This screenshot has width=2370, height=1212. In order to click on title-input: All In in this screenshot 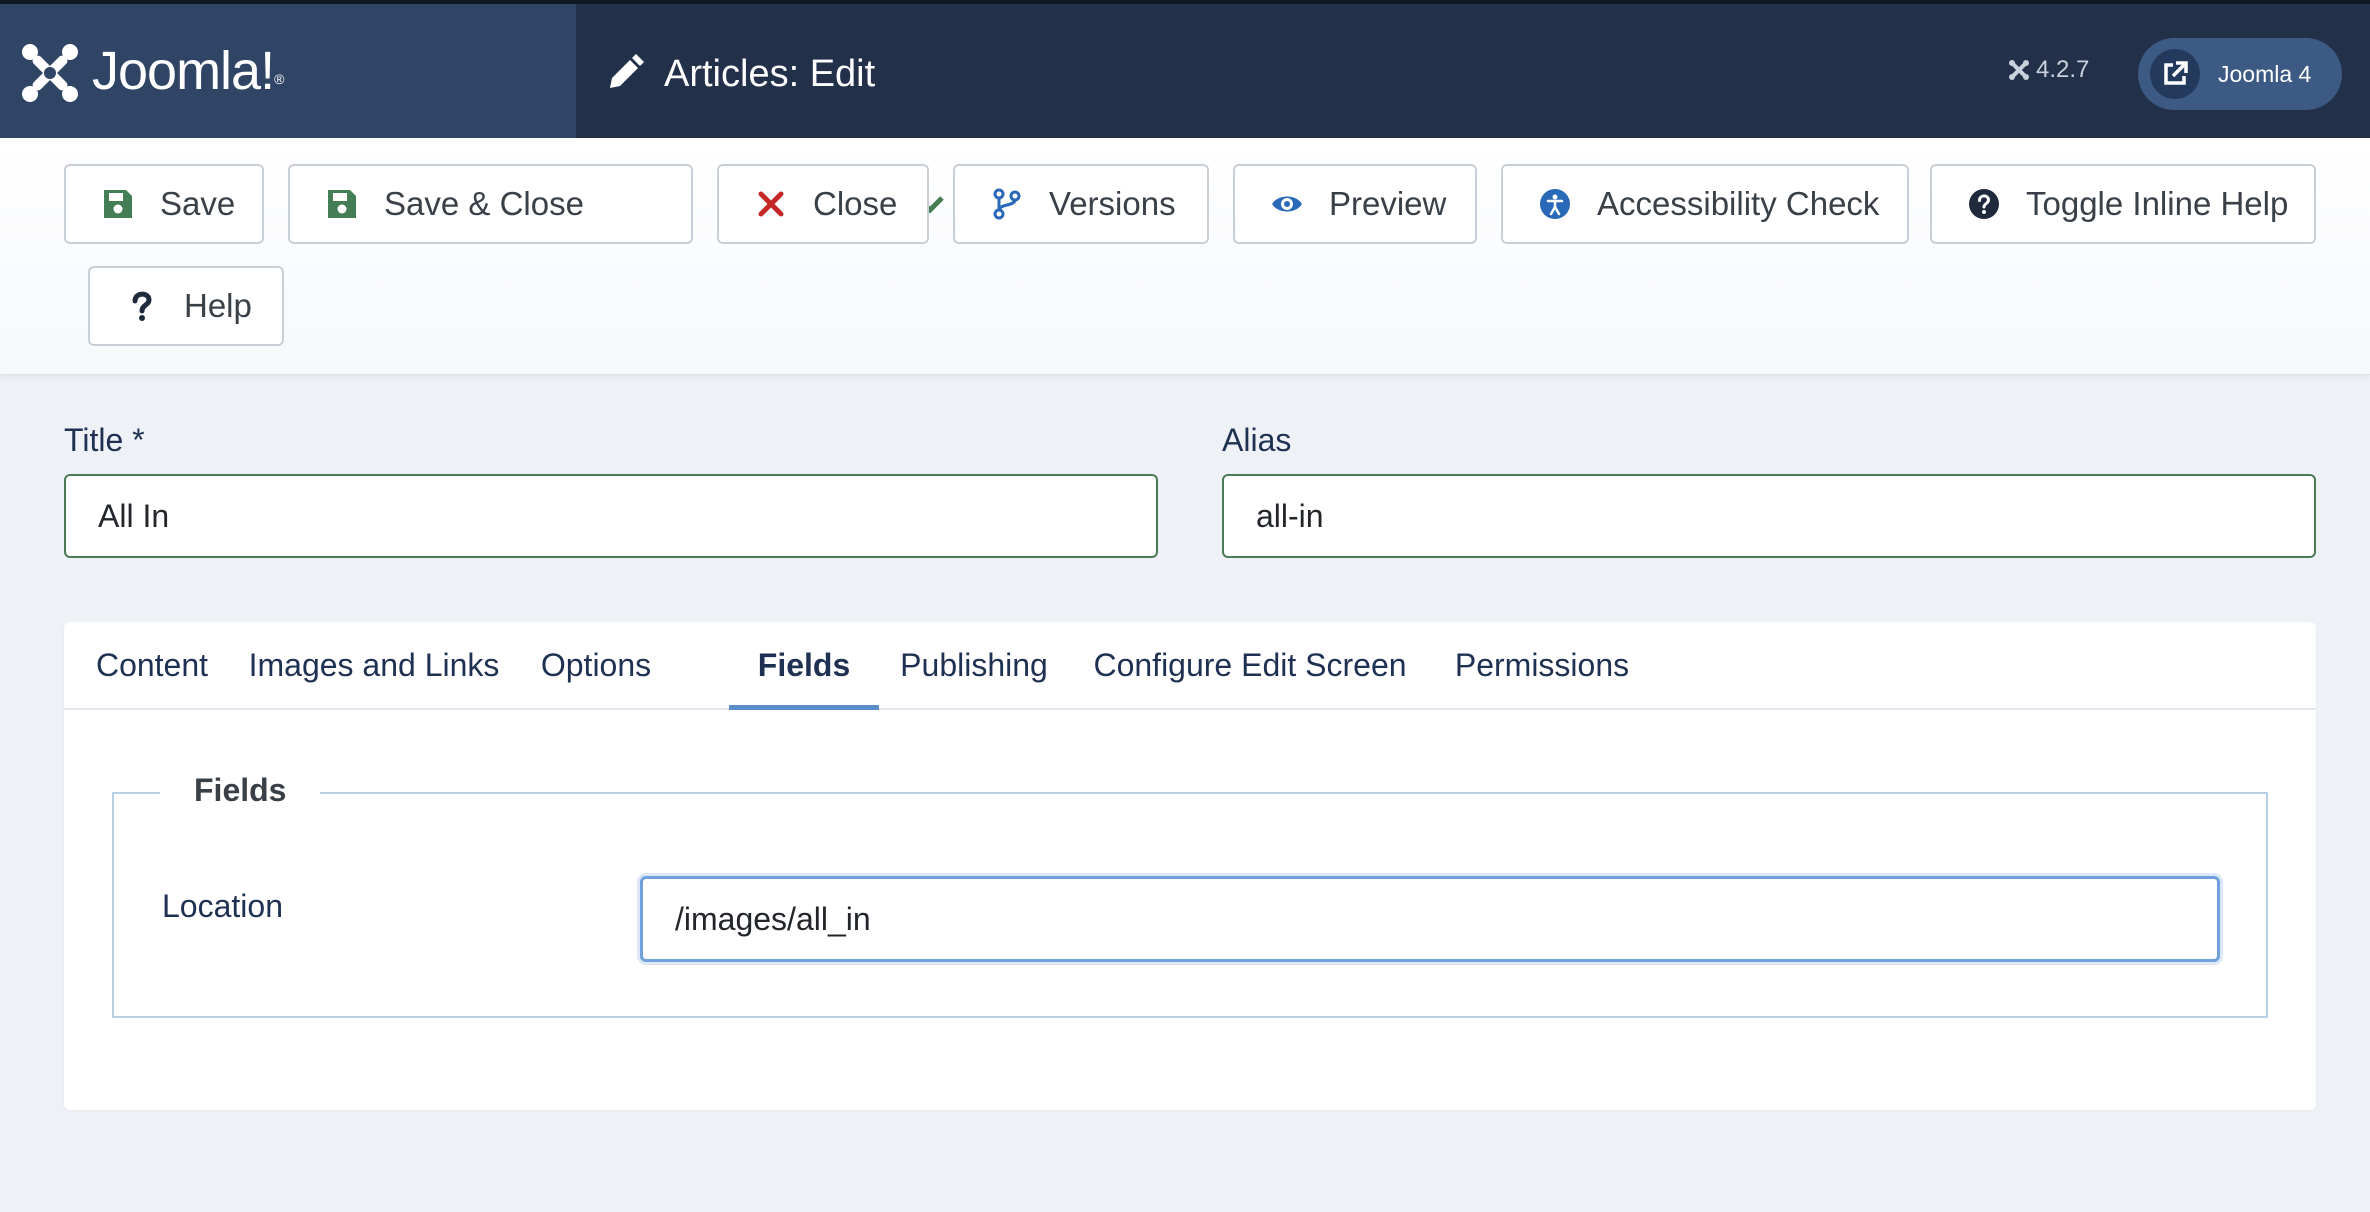, I will do `click(611, 516)`.